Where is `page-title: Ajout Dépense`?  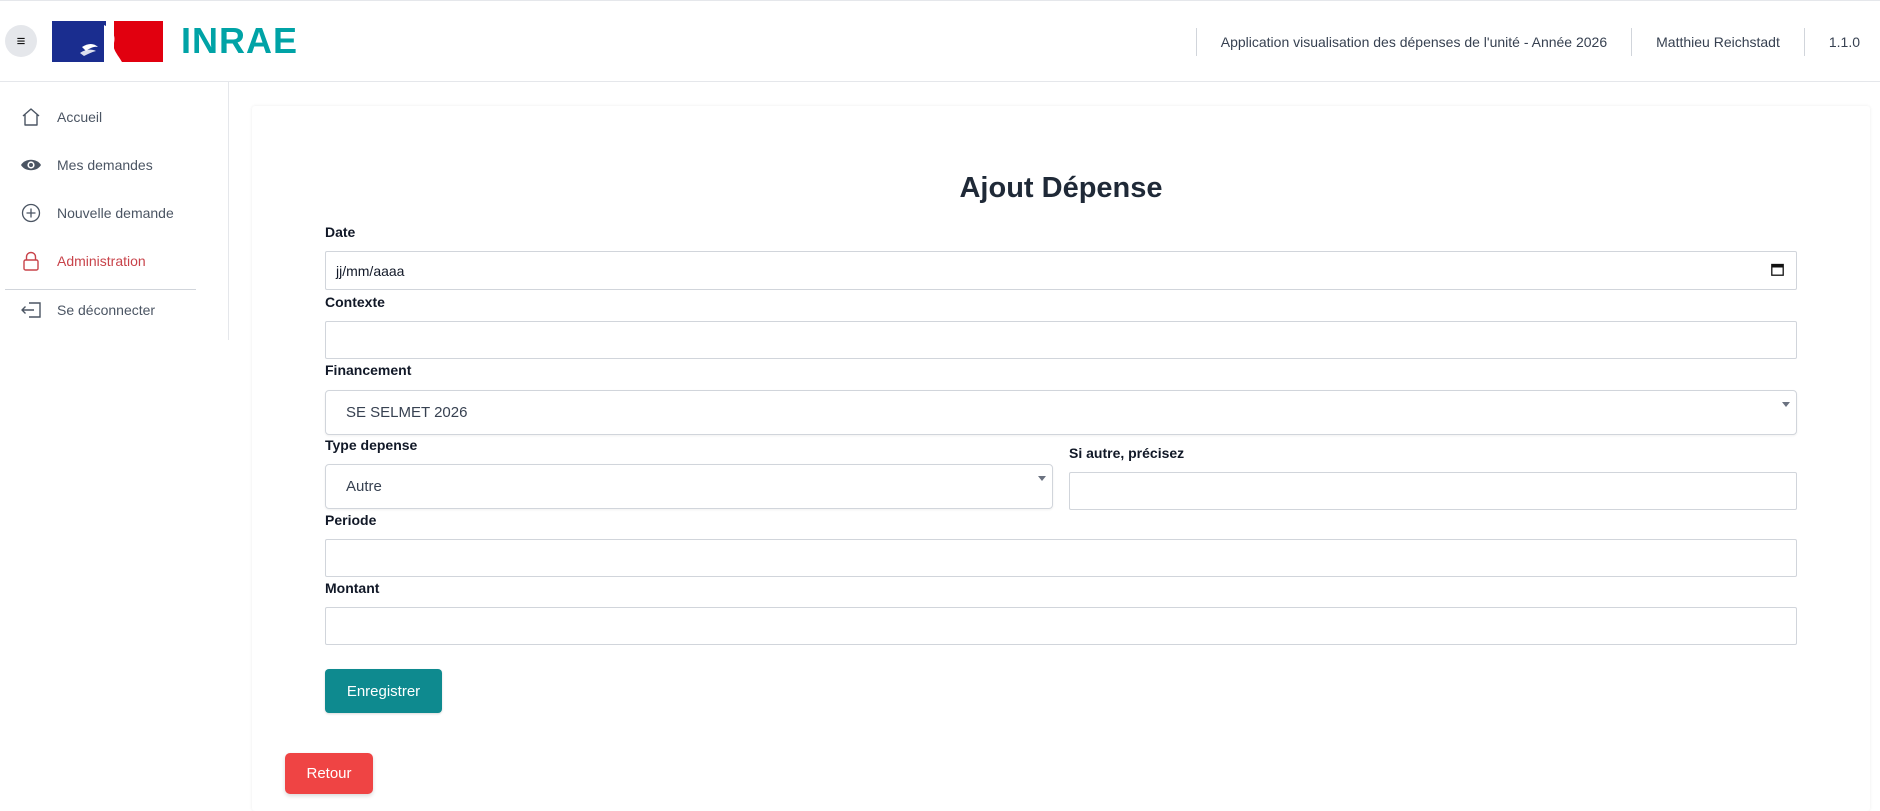
page-title: Ajout Dépense is located at coordinates (1061, 188).